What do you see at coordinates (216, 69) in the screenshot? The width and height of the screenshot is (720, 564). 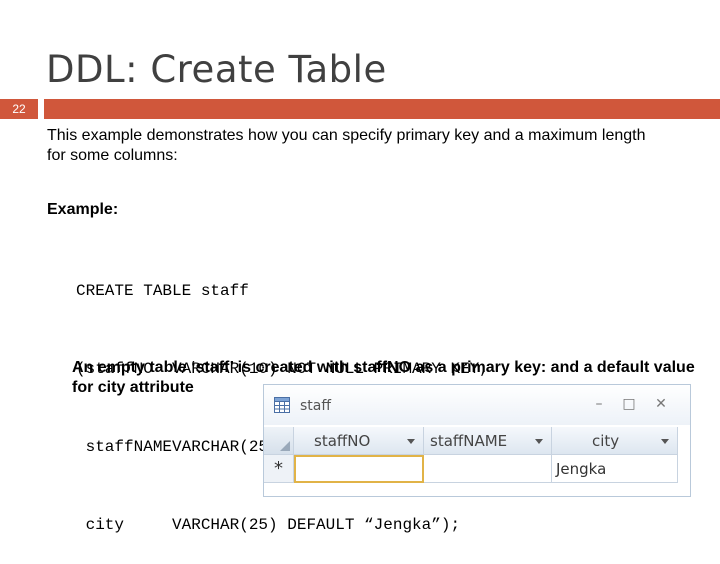 I see `slide-title: DDL: Create Table` at bounding box center [216, 69].